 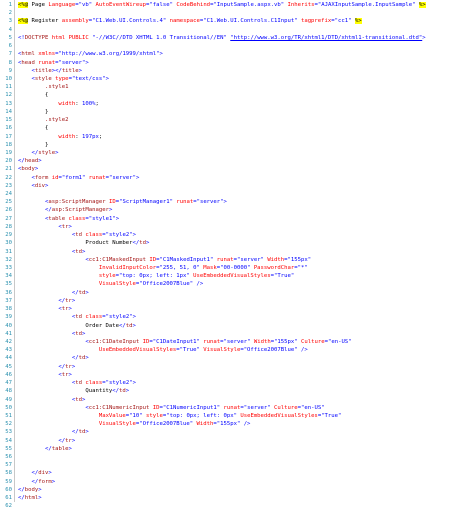 I want to click on code-token: cc1:C1MaskedInput, so click(x=117, y=259).